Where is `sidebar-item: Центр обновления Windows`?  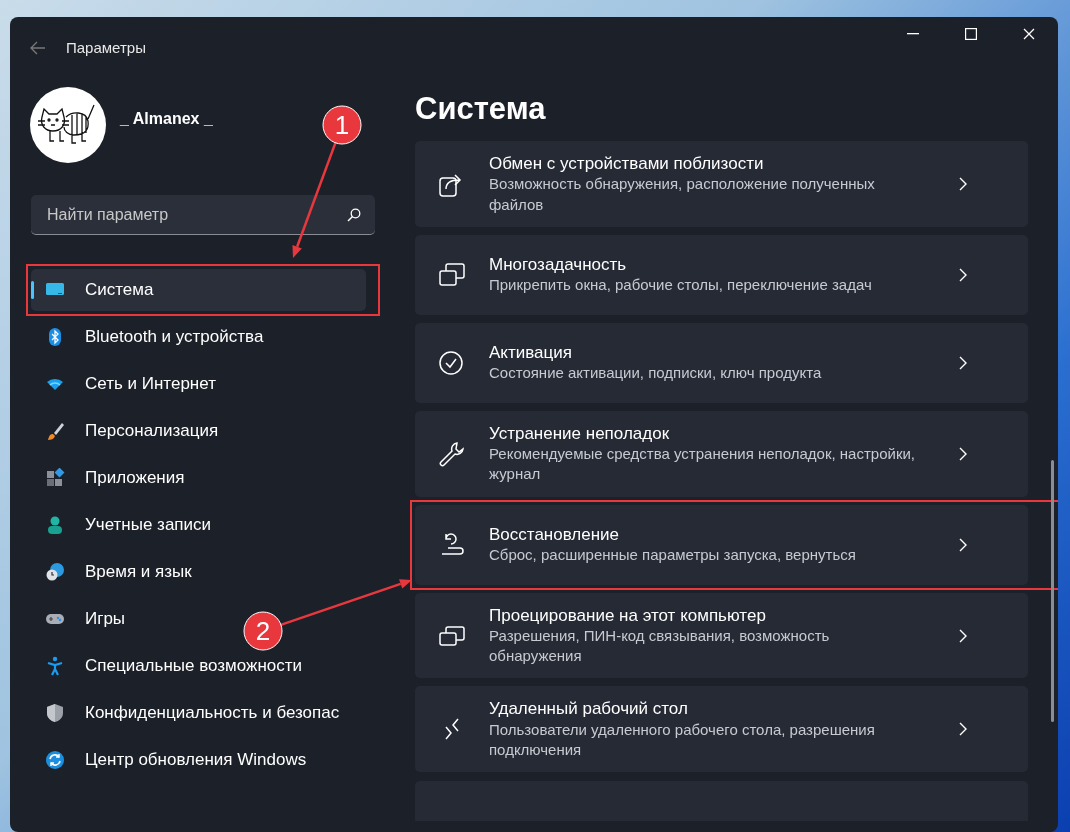
sidebar-item: Центр обновления Windows is located at coordinates (198, 760).